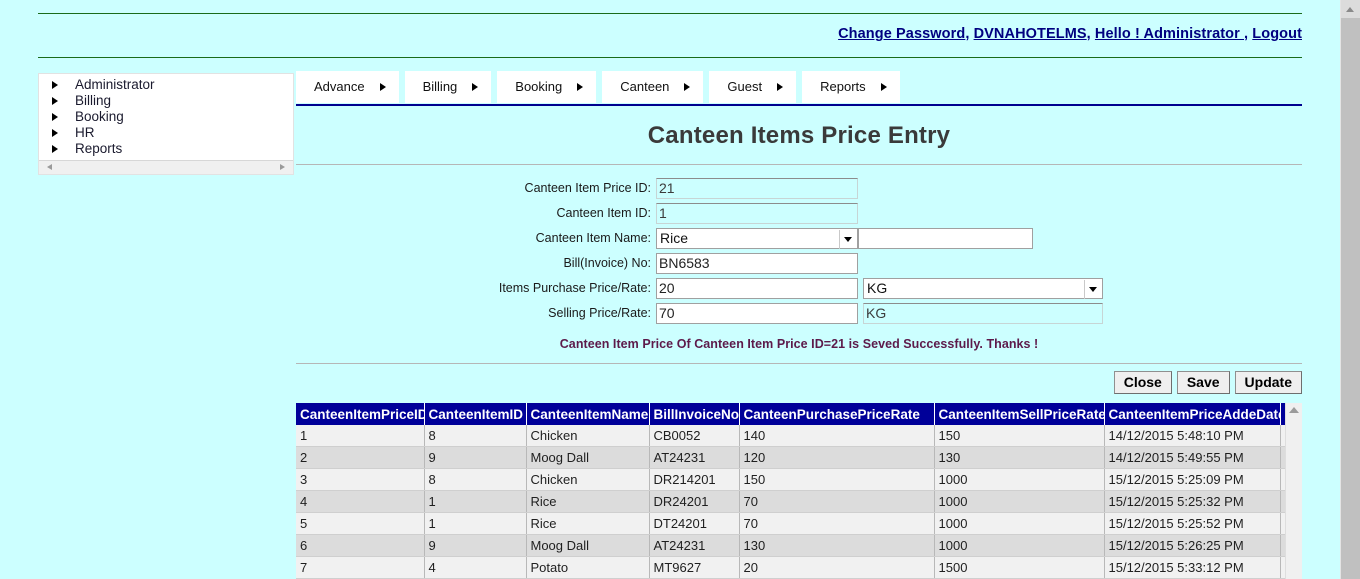 Image resolution: width=1360 pixels, height=579 pixels. Describe the element at coordinates (1192, 414) in the screenshot. I see `grid-column-header: CanteenItemPriceAddeDate` at that location.